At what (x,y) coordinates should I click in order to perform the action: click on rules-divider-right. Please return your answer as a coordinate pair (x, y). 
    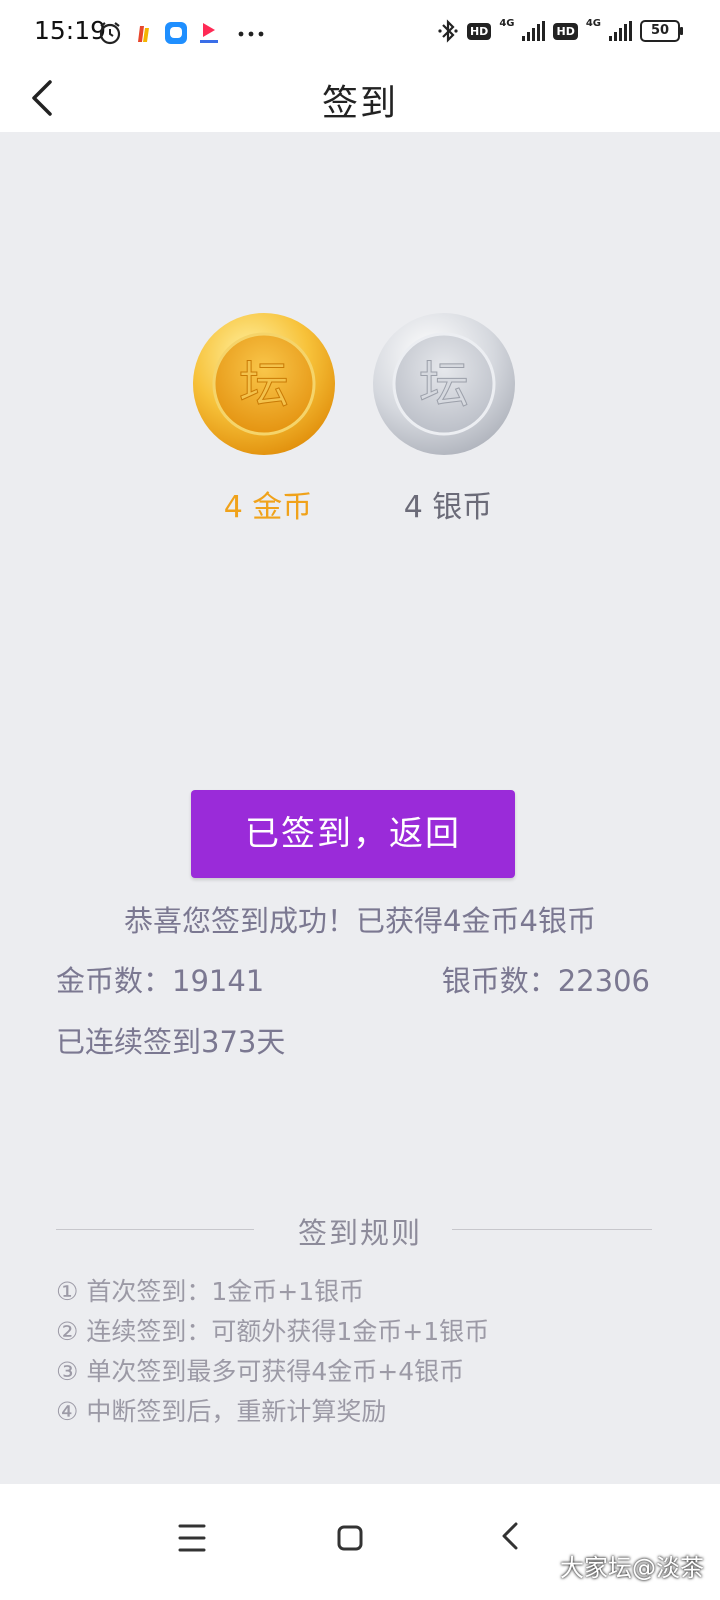
    Looking at the image, I should click on (552, 1229).